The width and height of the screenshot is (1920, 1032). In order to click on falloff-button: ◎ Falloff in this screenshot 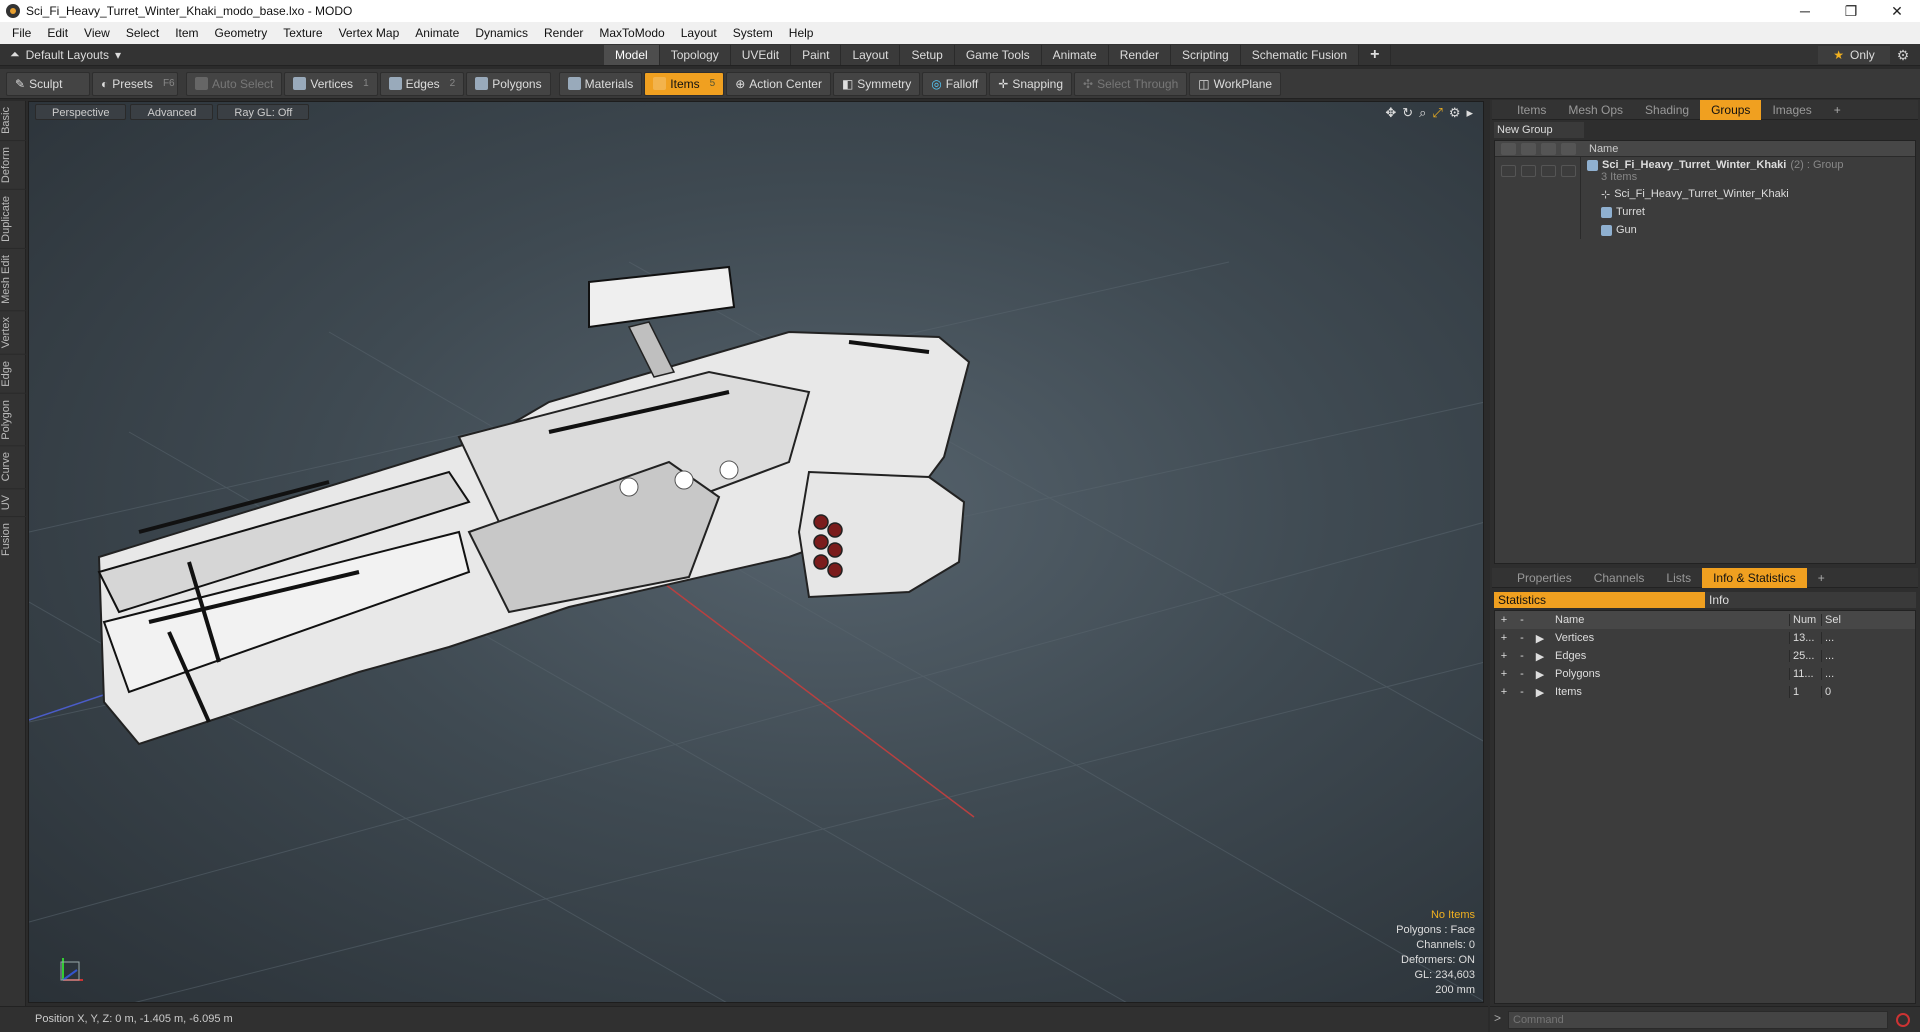, I will do `click(955, 83)`.